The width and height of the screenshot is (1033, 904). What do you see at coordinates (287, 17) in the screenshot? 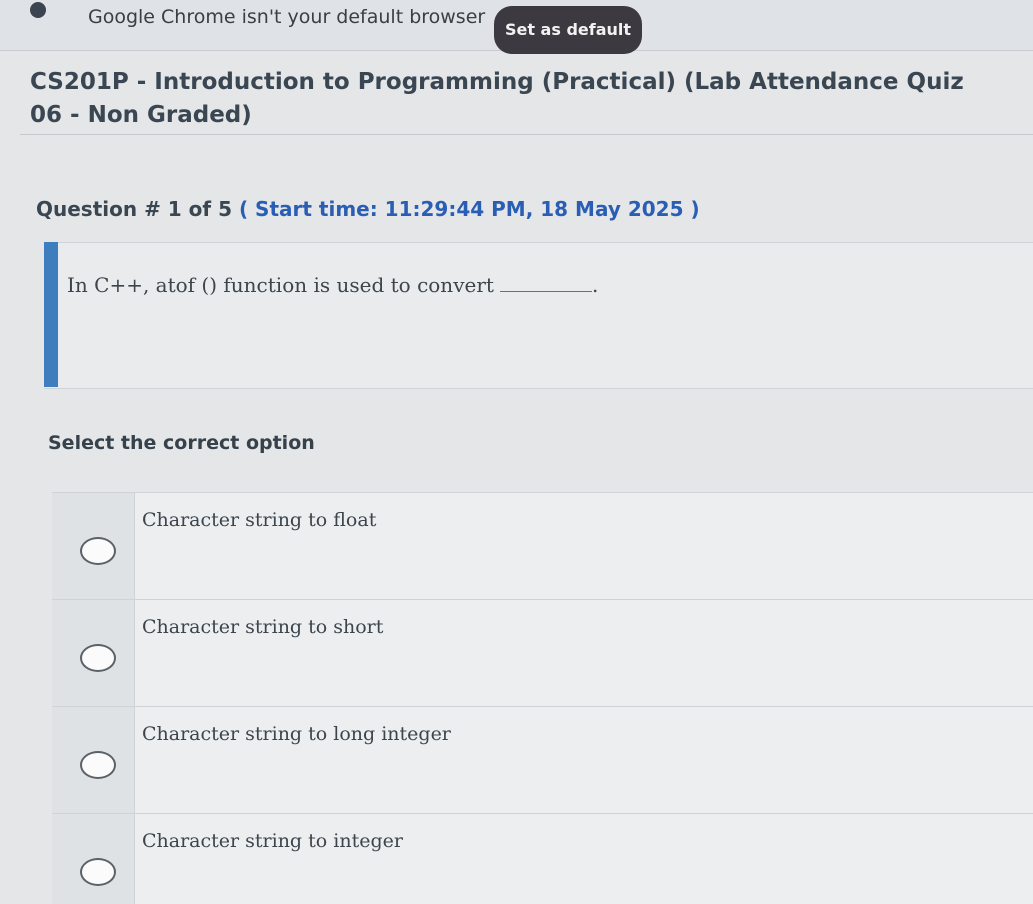
I see `infobar-message: Google Chrome isn't your default browser` at bounding box center [287, 17].